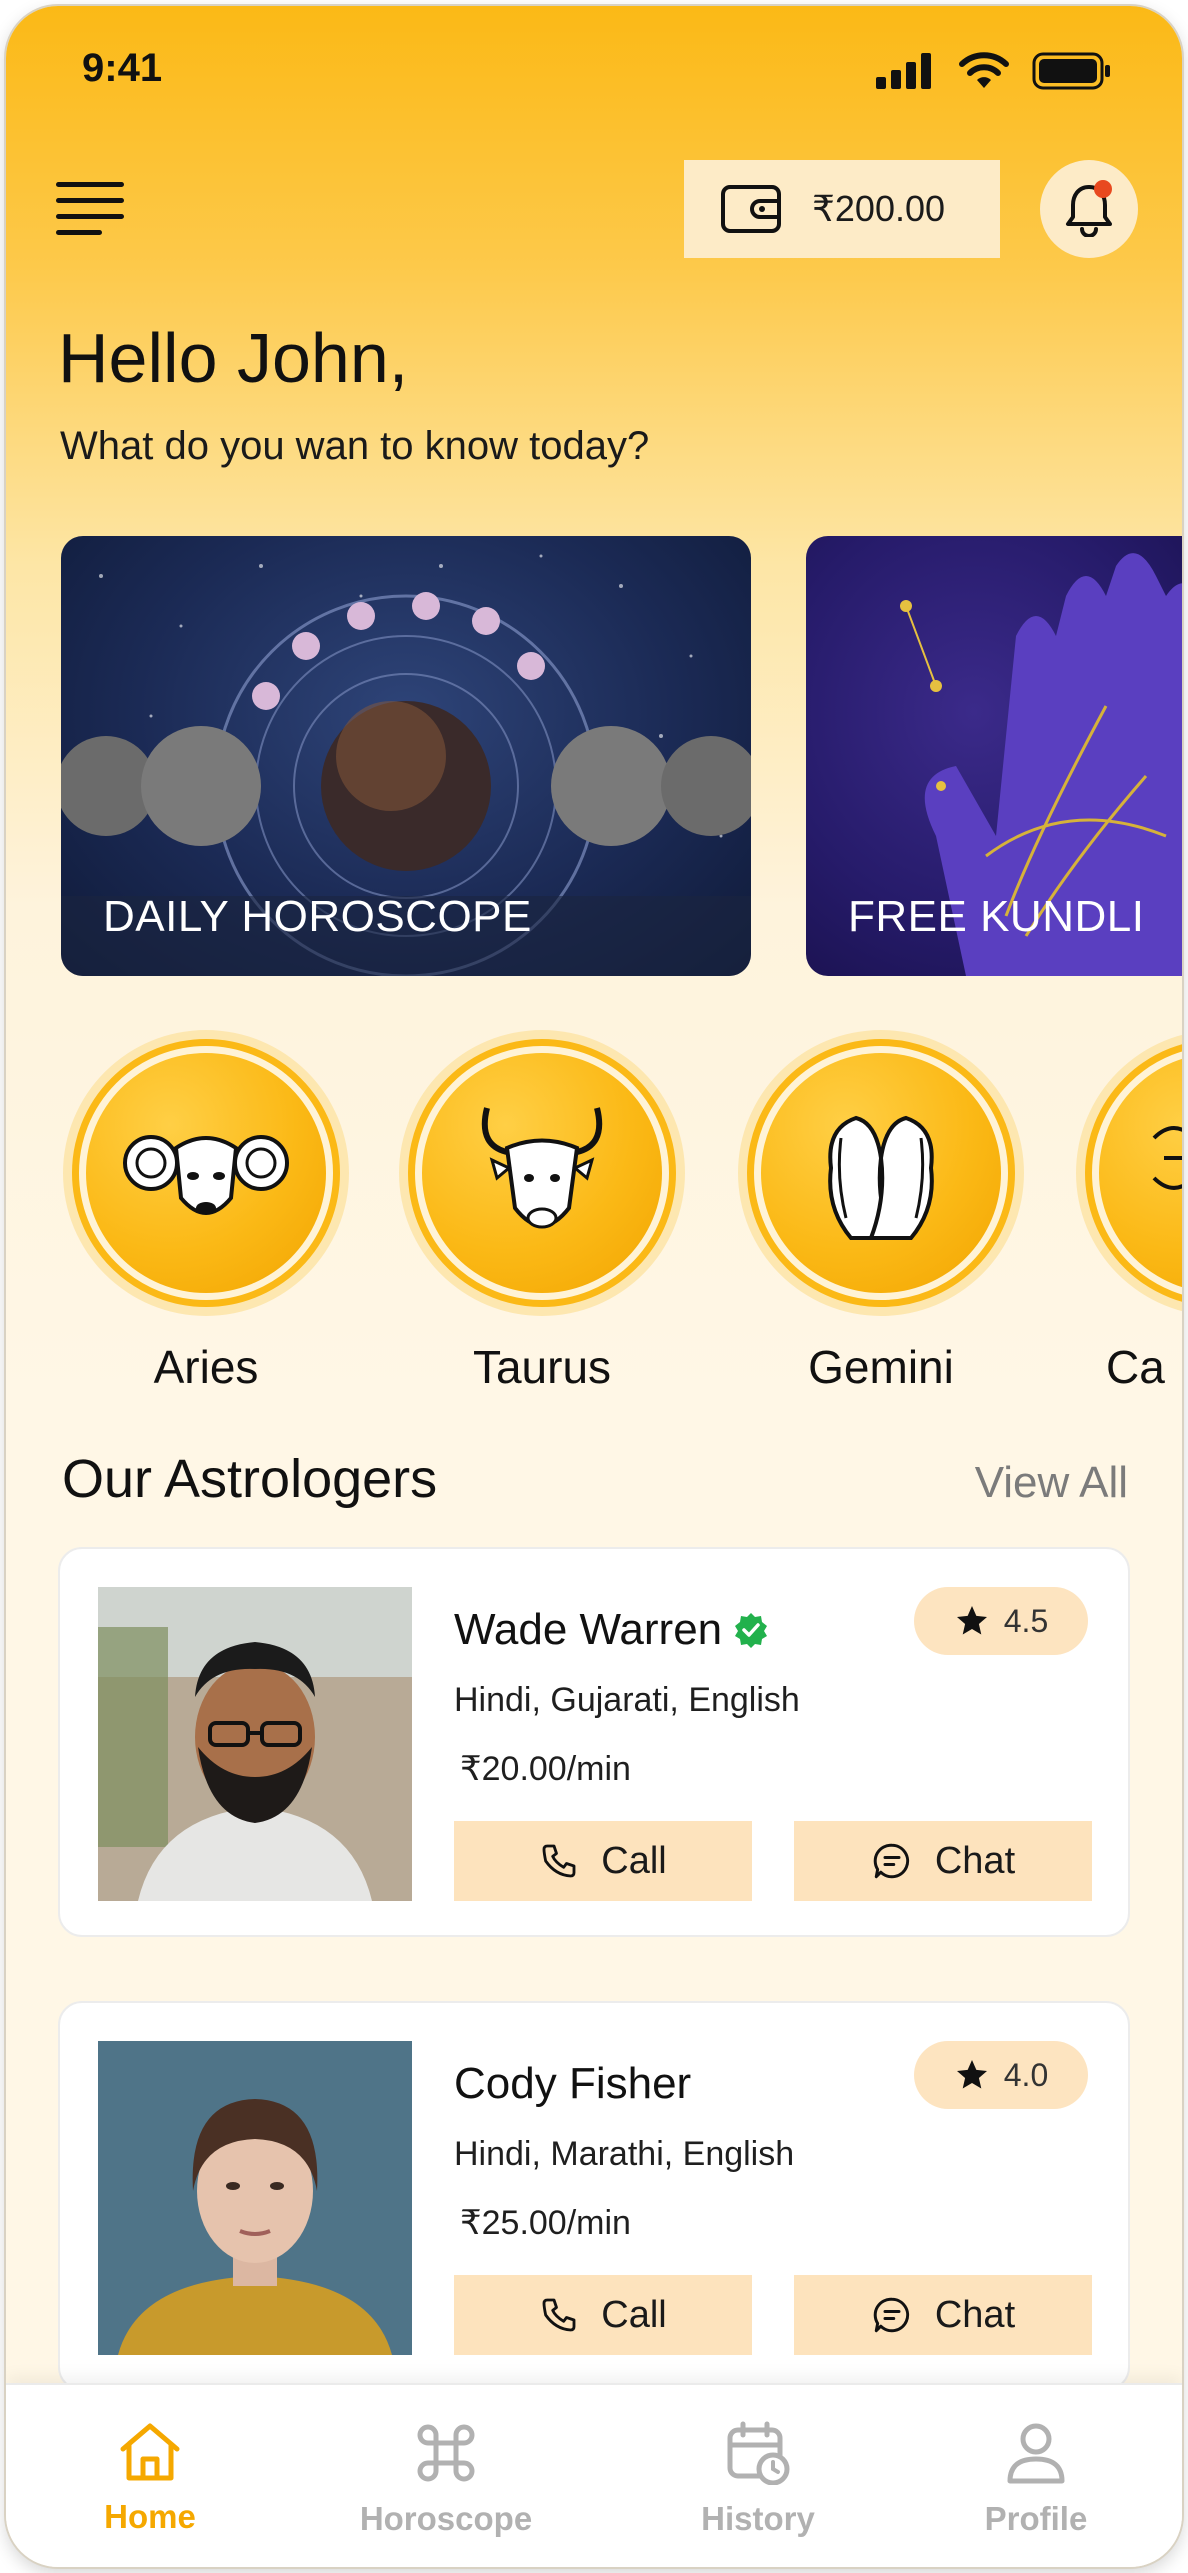 This screenshot has height=2573, width=1188. I want to click on rating-value: 4.0, so click(1026, 2074).